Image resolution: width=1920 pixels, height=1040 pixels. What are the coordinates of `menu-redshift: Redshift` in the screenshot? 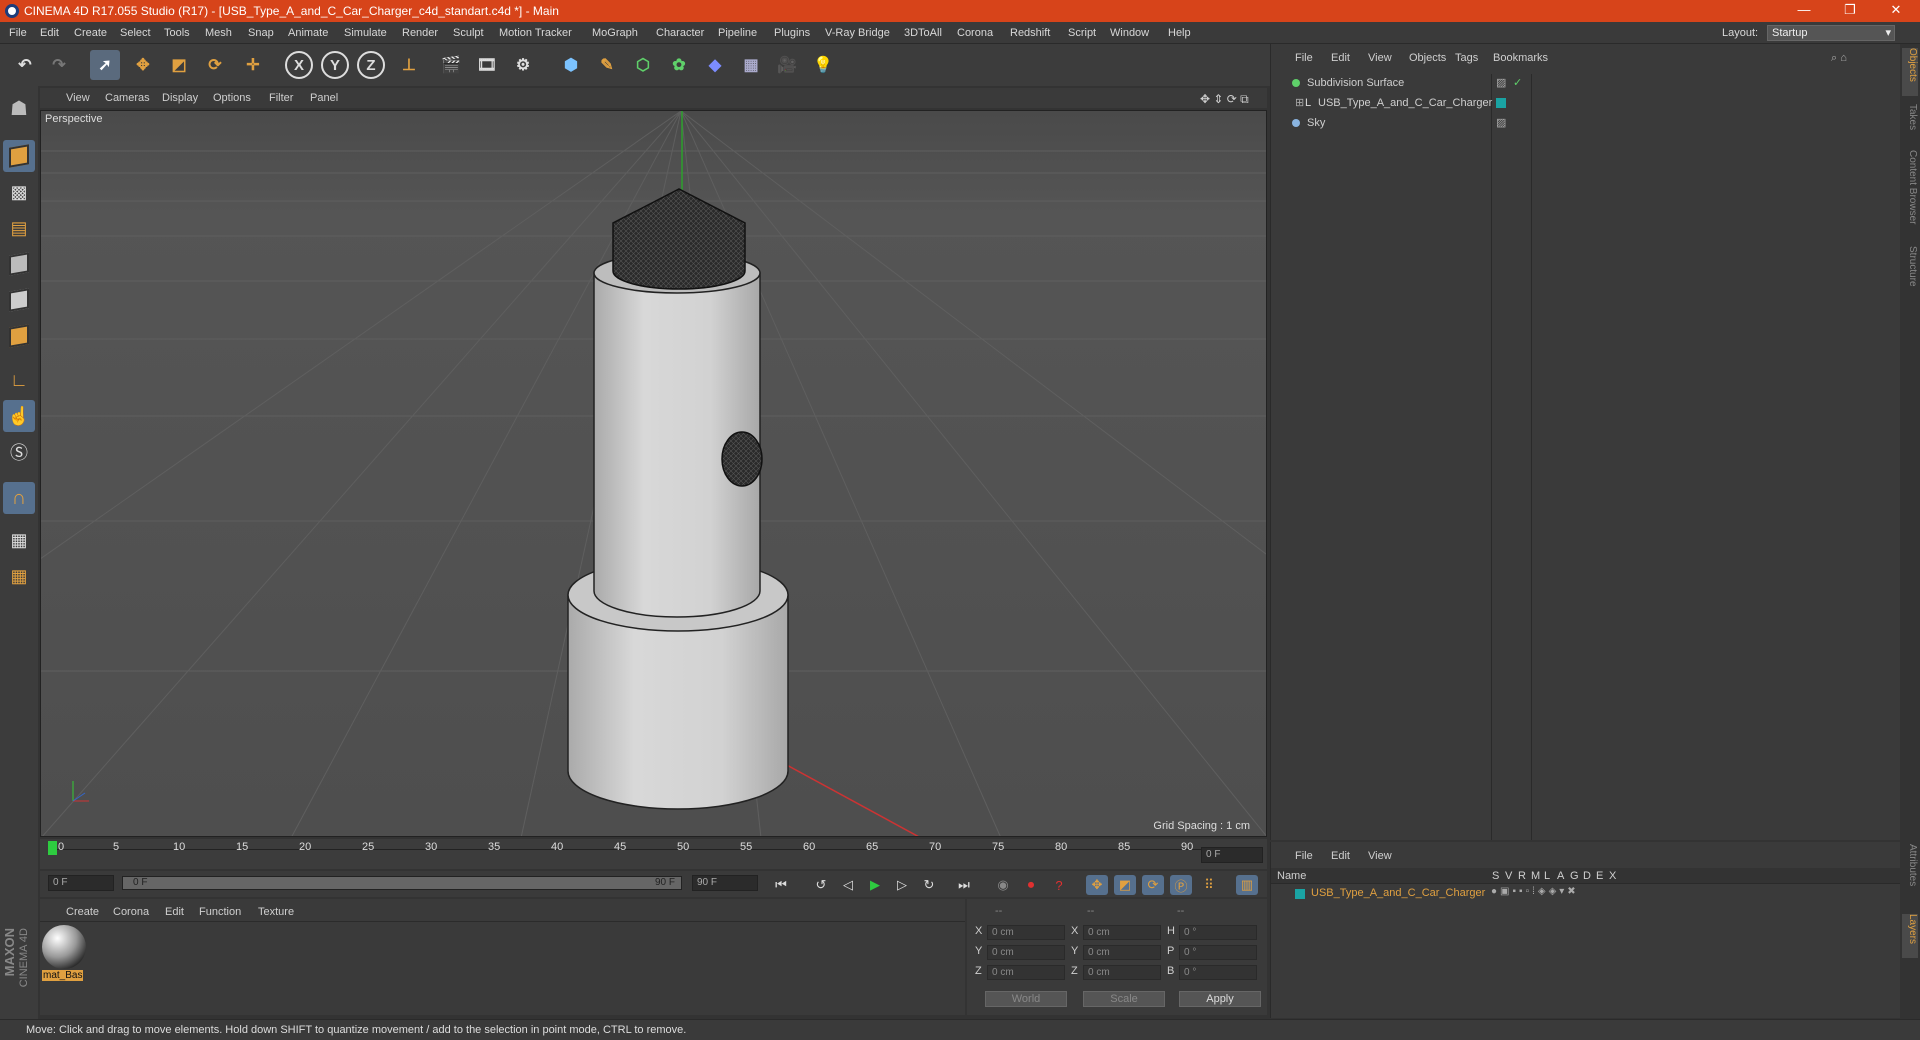 It's located at (1030, 33).